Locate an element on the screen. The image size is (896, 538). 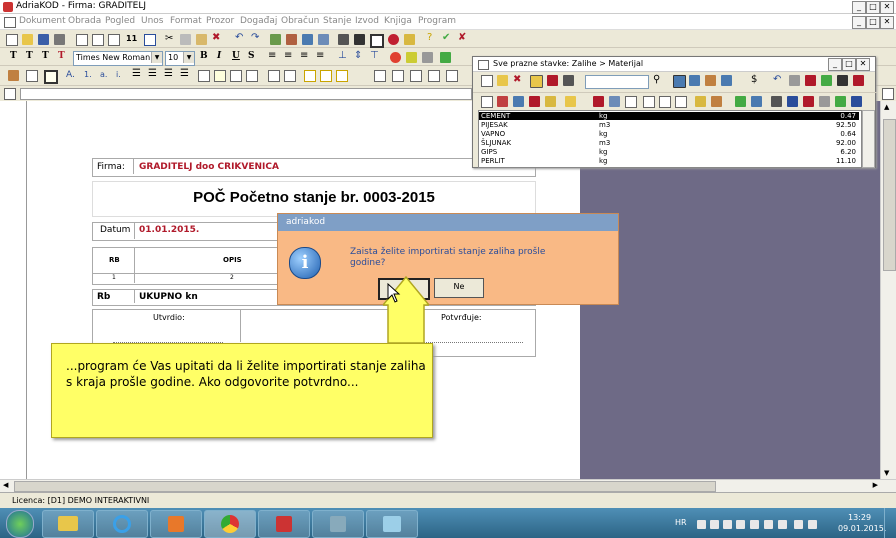
align-left-icon: ≡ is located at coordinates (272, 55).